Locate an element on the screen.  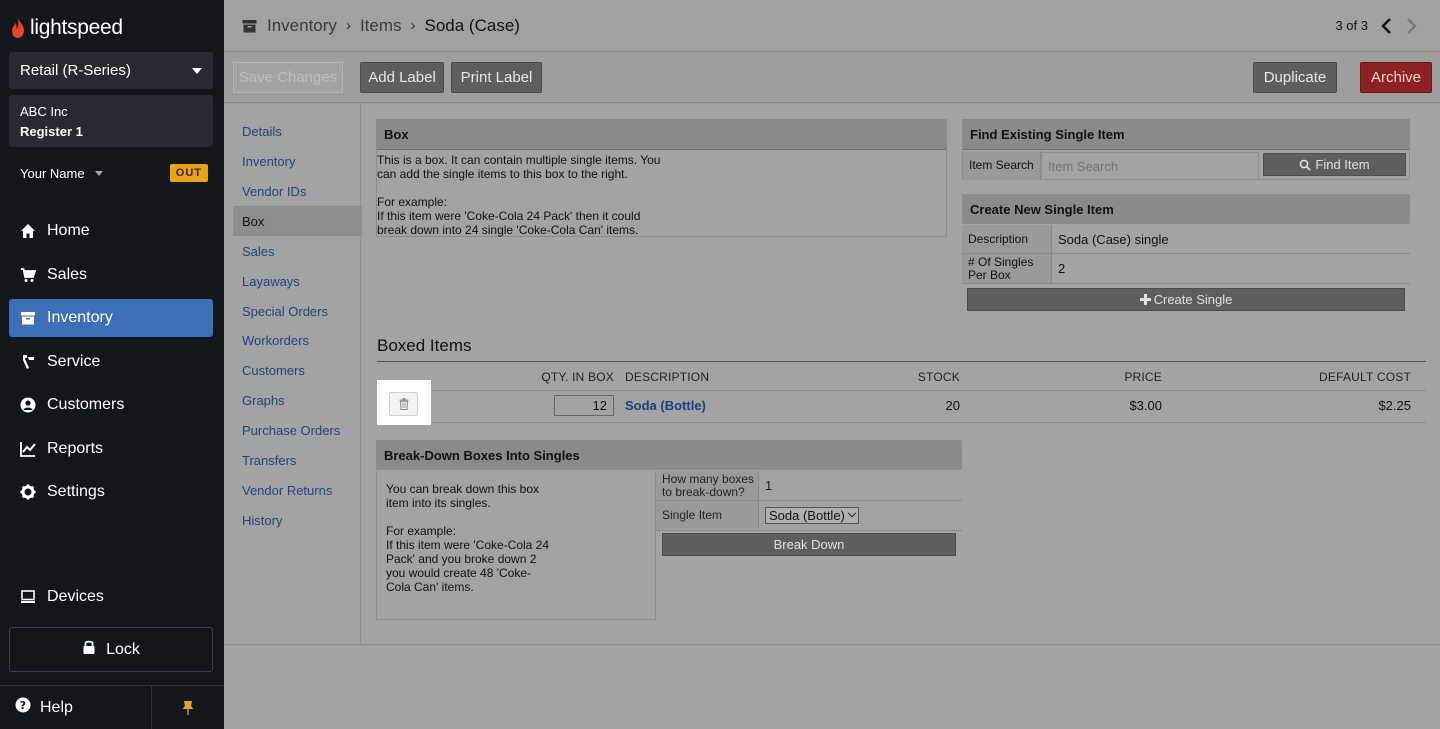
clock-out-badge: OUT is located at coordinates (188, 173).